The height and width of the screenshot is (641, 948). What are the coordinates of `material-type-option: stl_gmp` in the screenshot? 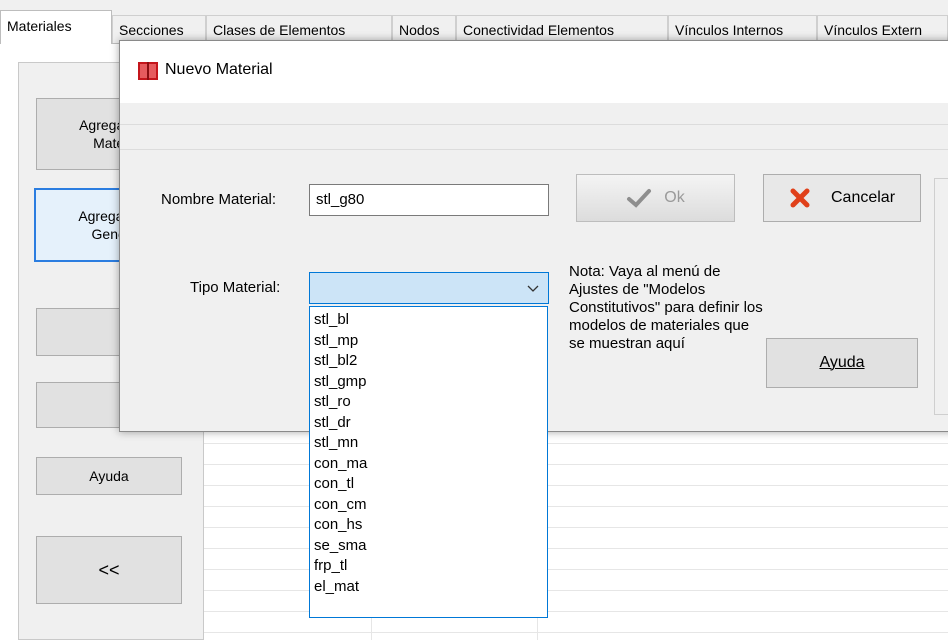 It's located at (428, 382).